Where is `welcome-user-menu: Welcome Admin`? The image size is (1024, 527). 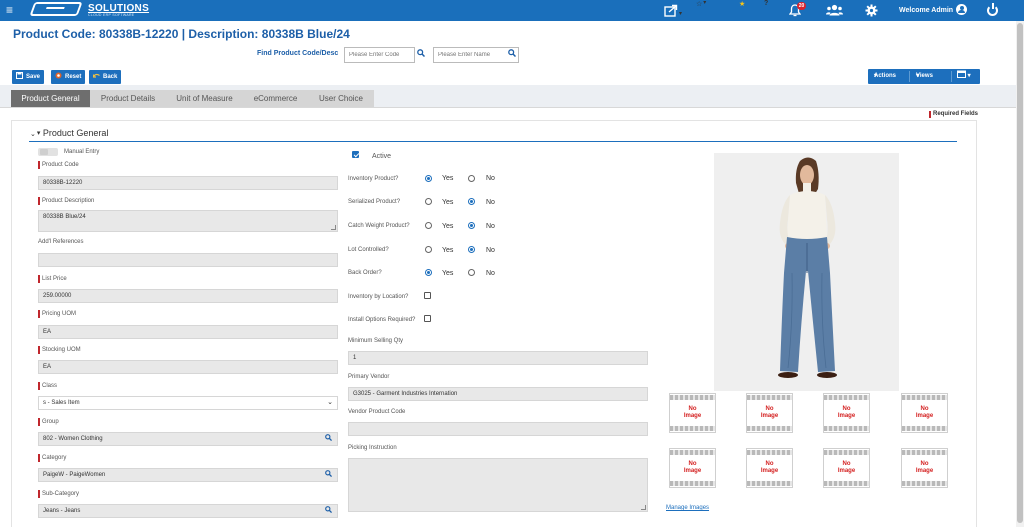
welcome-user-menu: Welcome Admin is located at coordinates (933, 10).